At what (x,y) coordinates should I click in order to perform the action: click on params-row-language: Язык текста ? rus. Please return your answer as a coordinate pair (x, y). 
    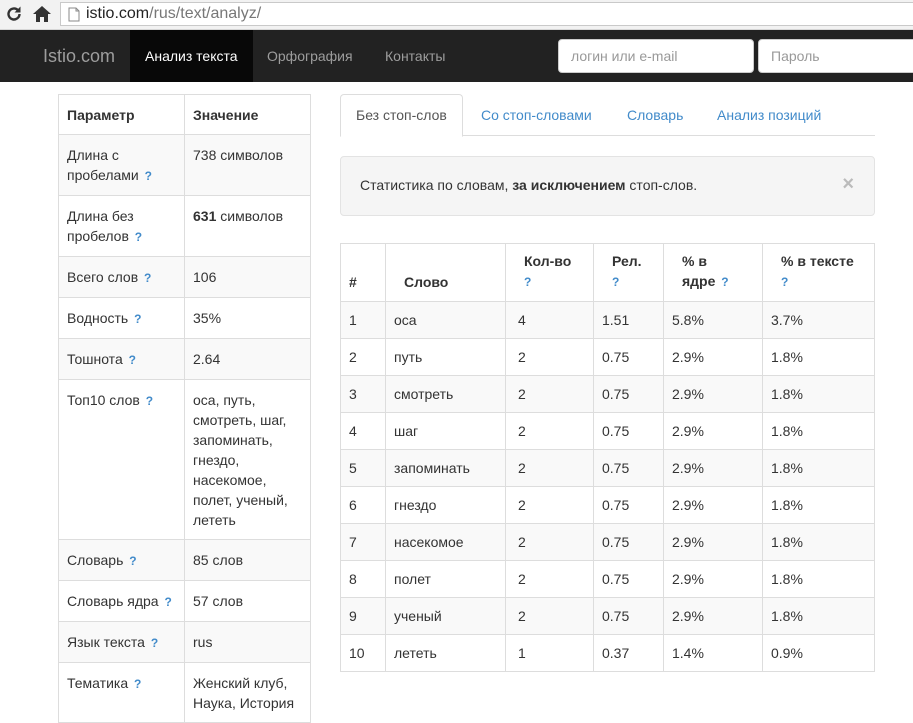
    Looking at the image, I should click on (184, 642).